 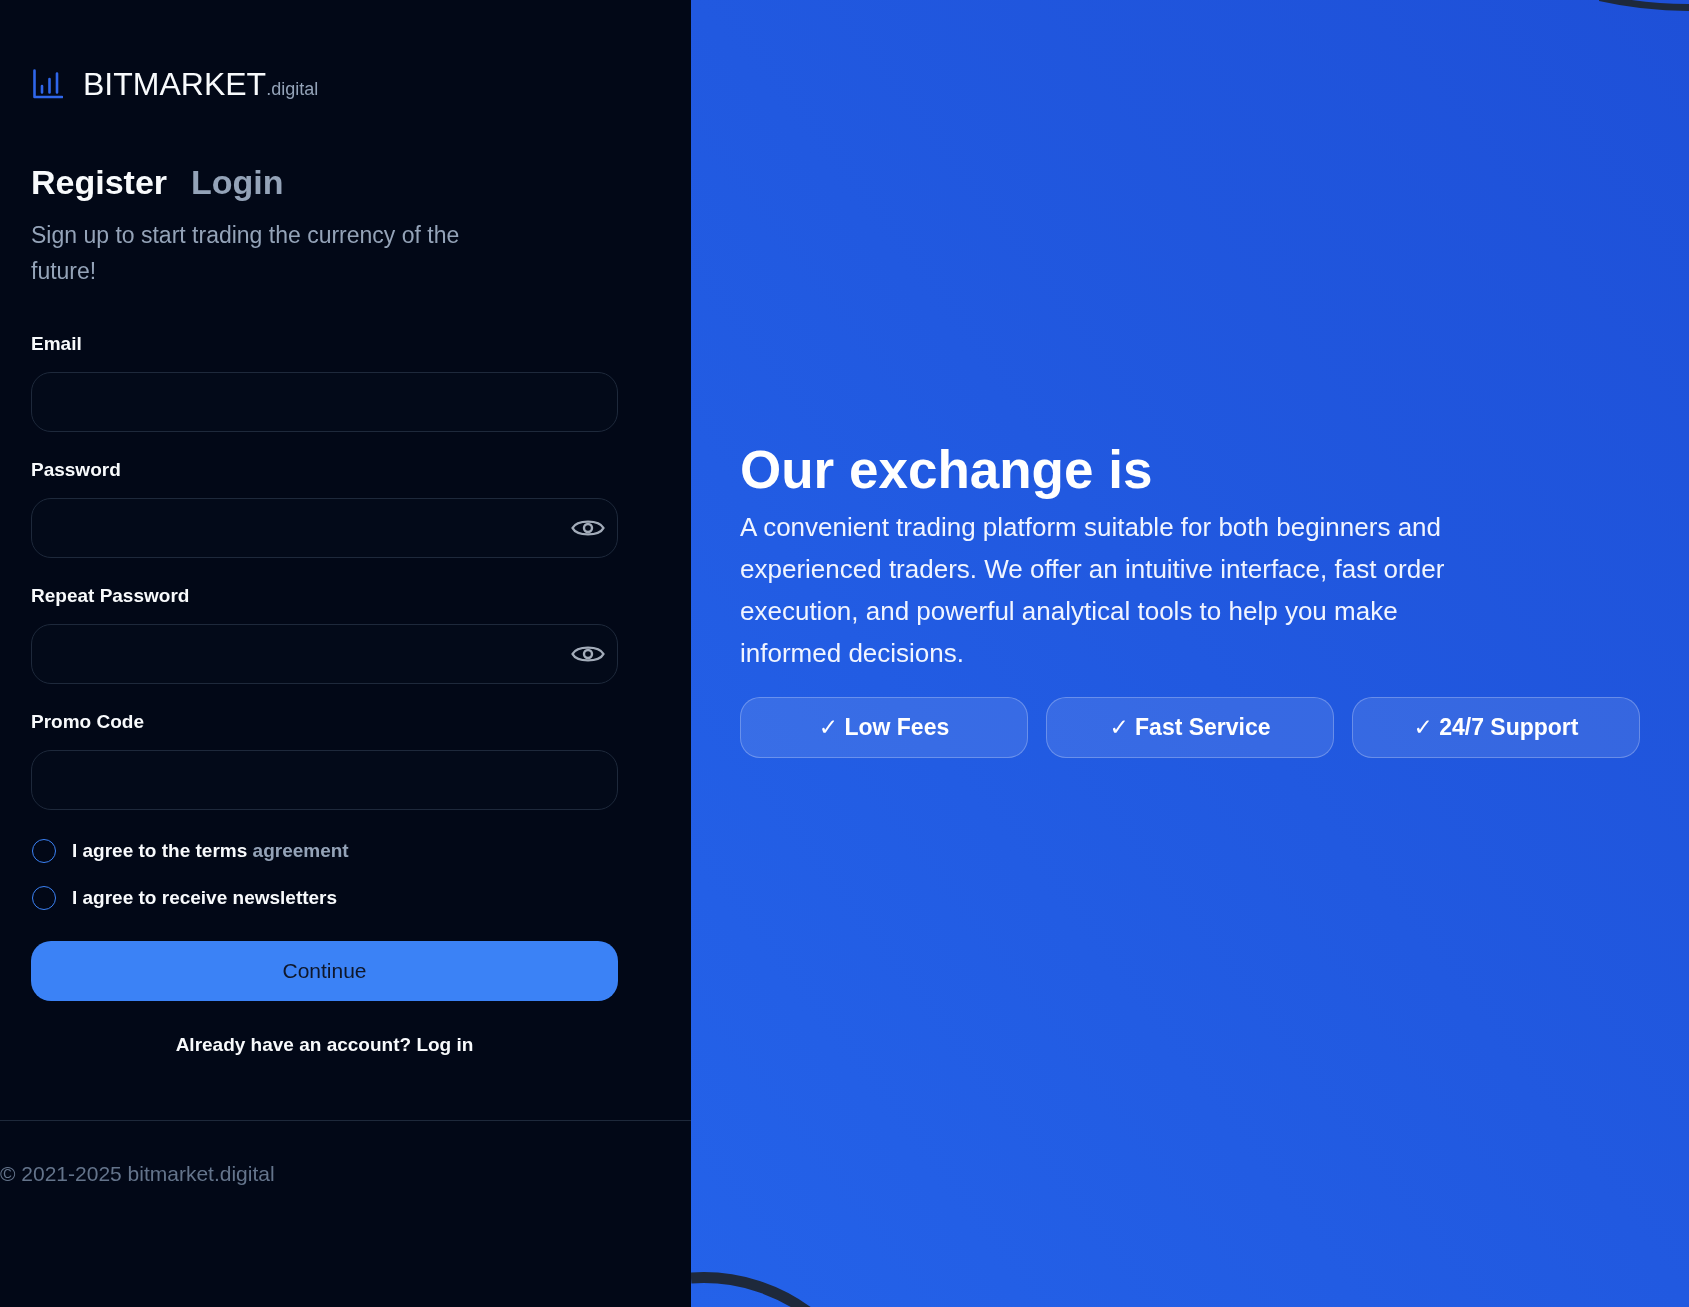 What do you see at coordinates (48, 84) in the screenshot?
I see `bar-chart-icon` at bounding box center [48, 84].